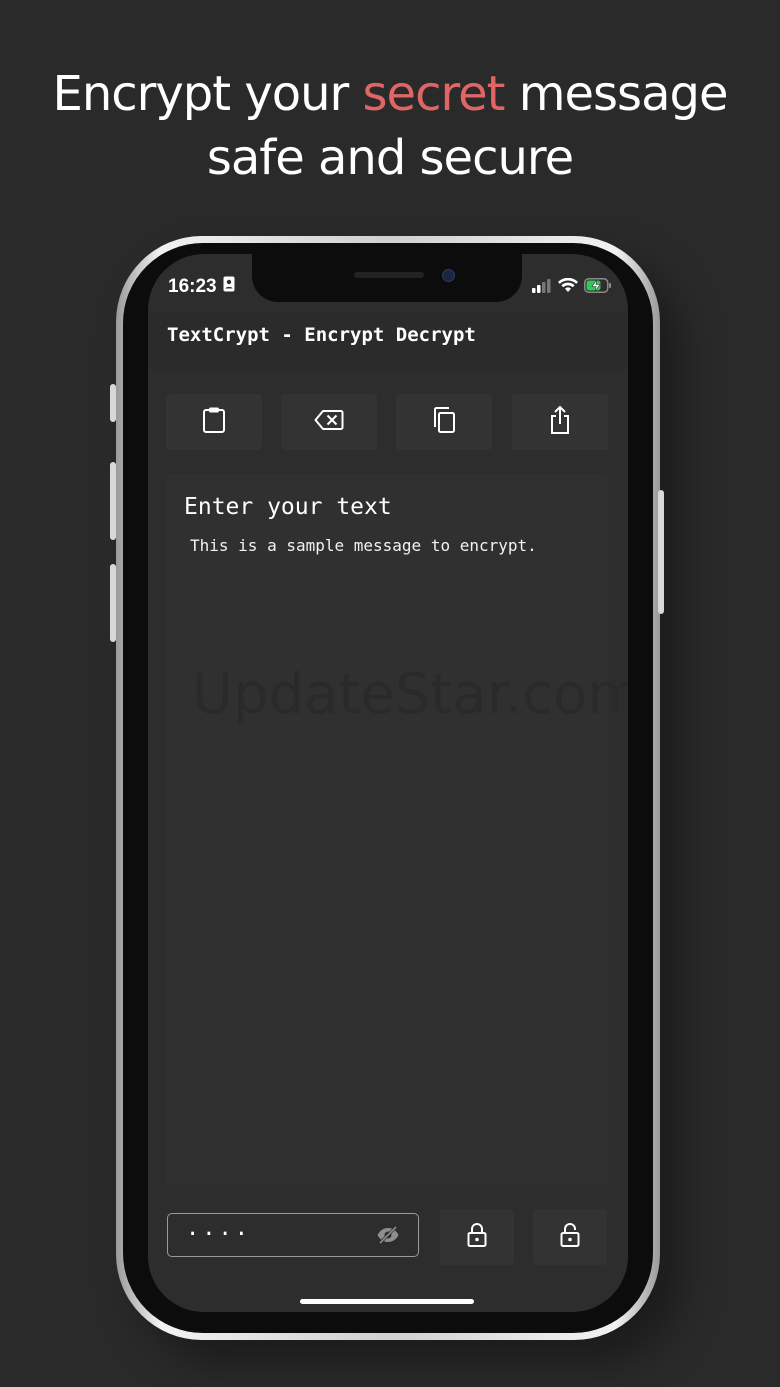 This screenshot has width=780, height=1387. Describe the element at coordinates (113, 403) in the screenshot. I see `phone-mute-switch` at that location.